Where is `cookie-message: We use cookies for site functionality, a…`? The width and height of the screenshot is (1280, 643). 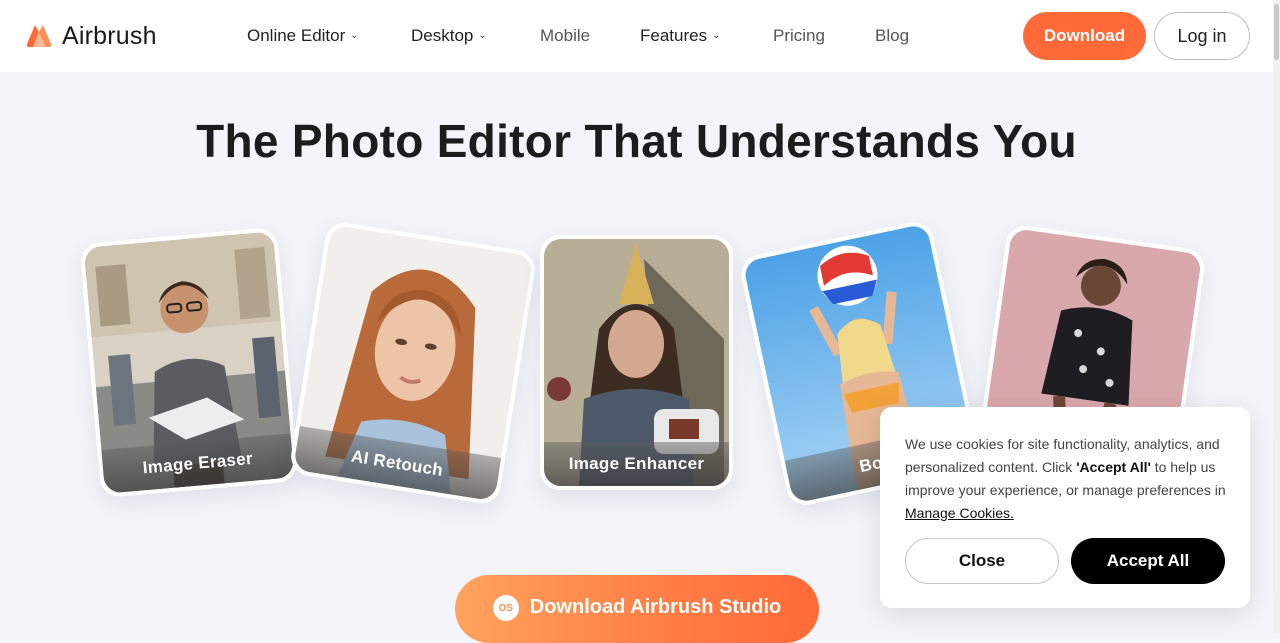
cookie-message: We use cookies for site functionality, a… is located at coordinates (1067, 479).